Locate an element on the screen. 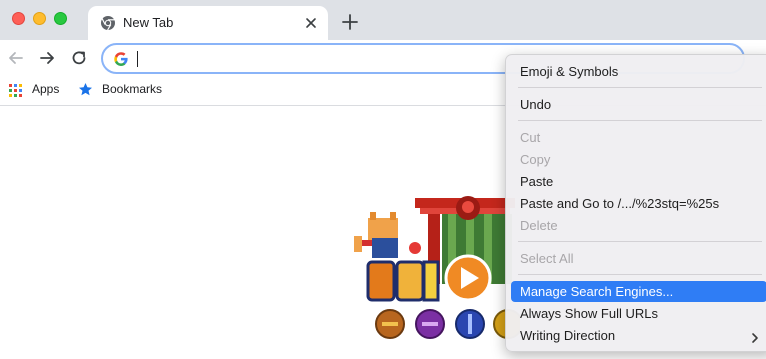 The image size is (766, 359). google-doodle is located at coordinates (436, 270).